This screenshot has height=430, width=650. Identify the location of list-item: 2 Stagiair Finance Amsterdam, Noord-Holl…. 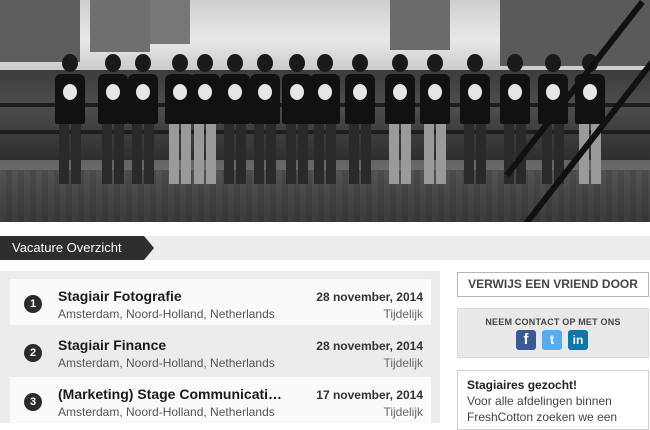
(220, 351).